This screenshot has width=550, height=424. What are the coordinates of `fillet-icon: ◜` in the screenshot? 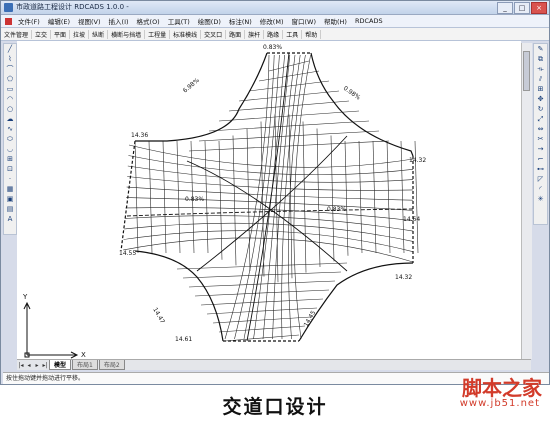 It's located at (540, 189).